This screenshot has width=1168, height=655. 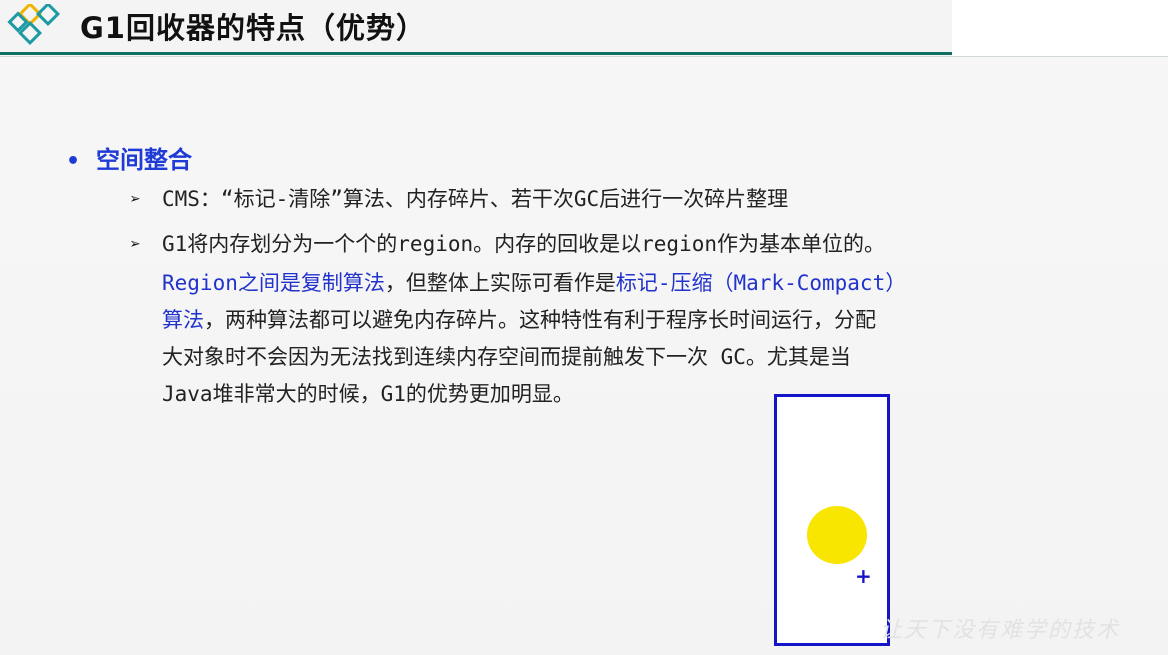 What do you see at coordinates (837, 535) in the screenshot?
I see `pointer-highlight-circle` at bounding box center [837, 535].